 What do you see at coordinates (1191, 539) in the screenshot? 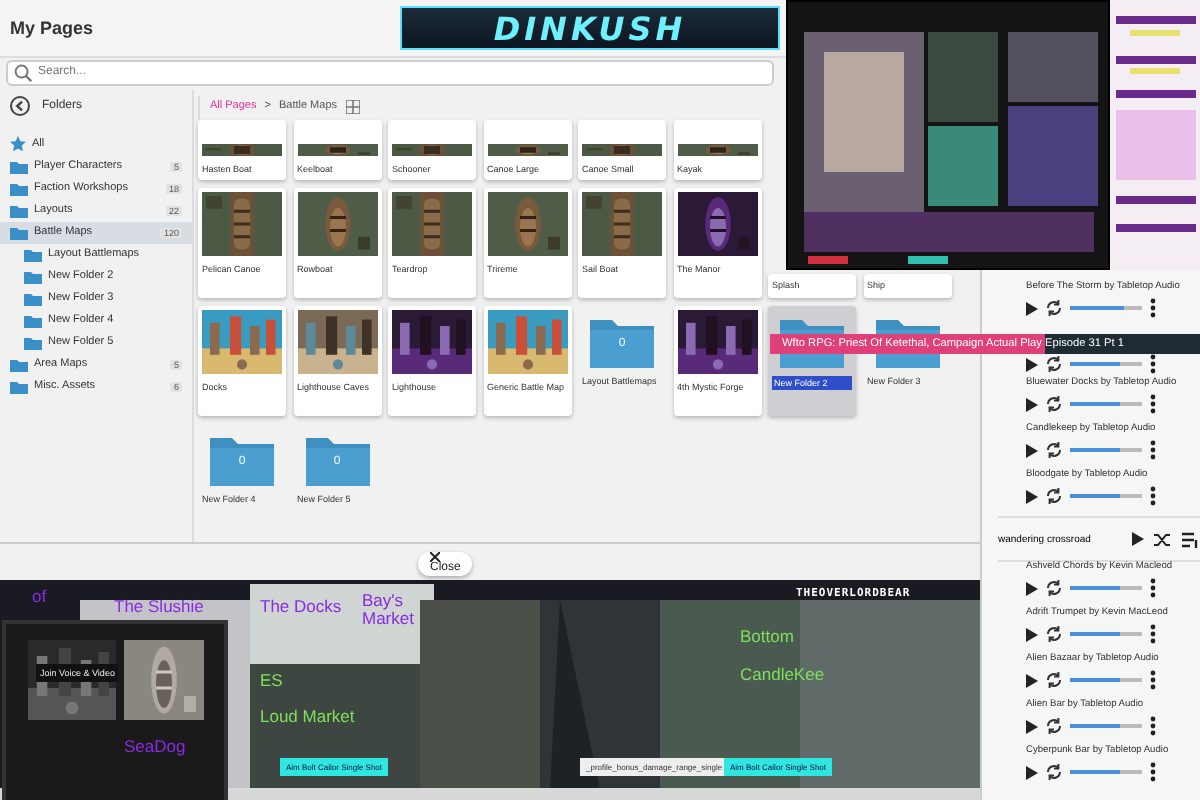
I see `playlist-icon` at bounding box center [1191, 539].